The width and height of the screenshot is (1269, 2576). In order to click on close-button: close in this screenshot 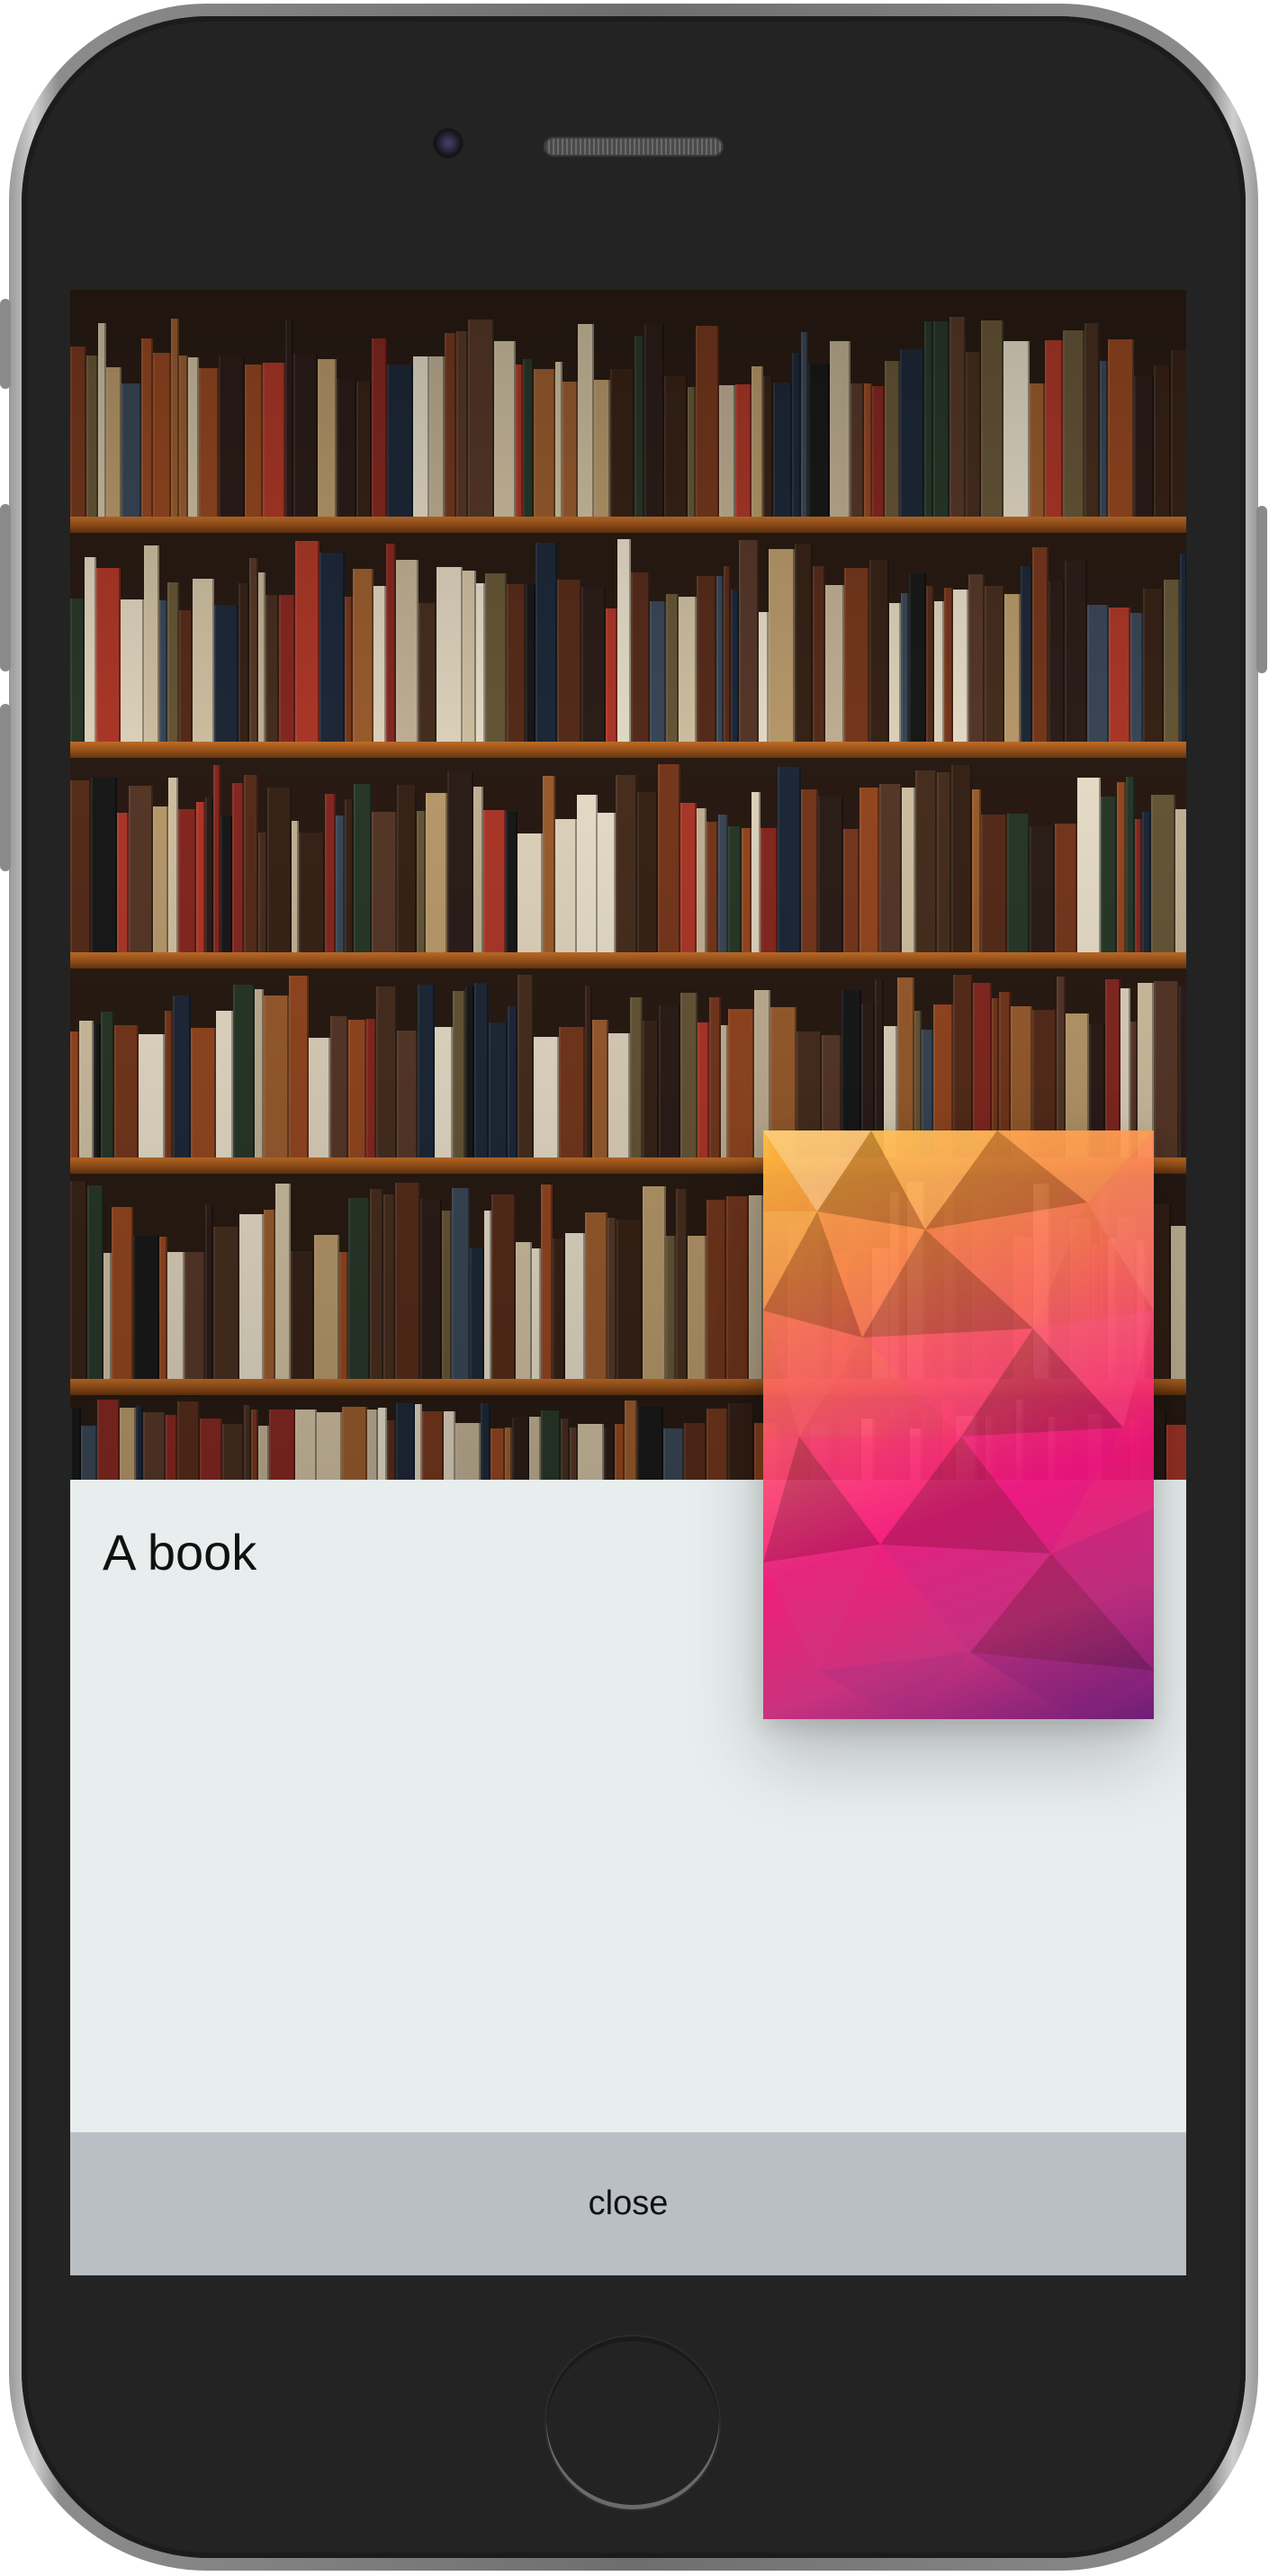, I will do `click(628, 2203)`.